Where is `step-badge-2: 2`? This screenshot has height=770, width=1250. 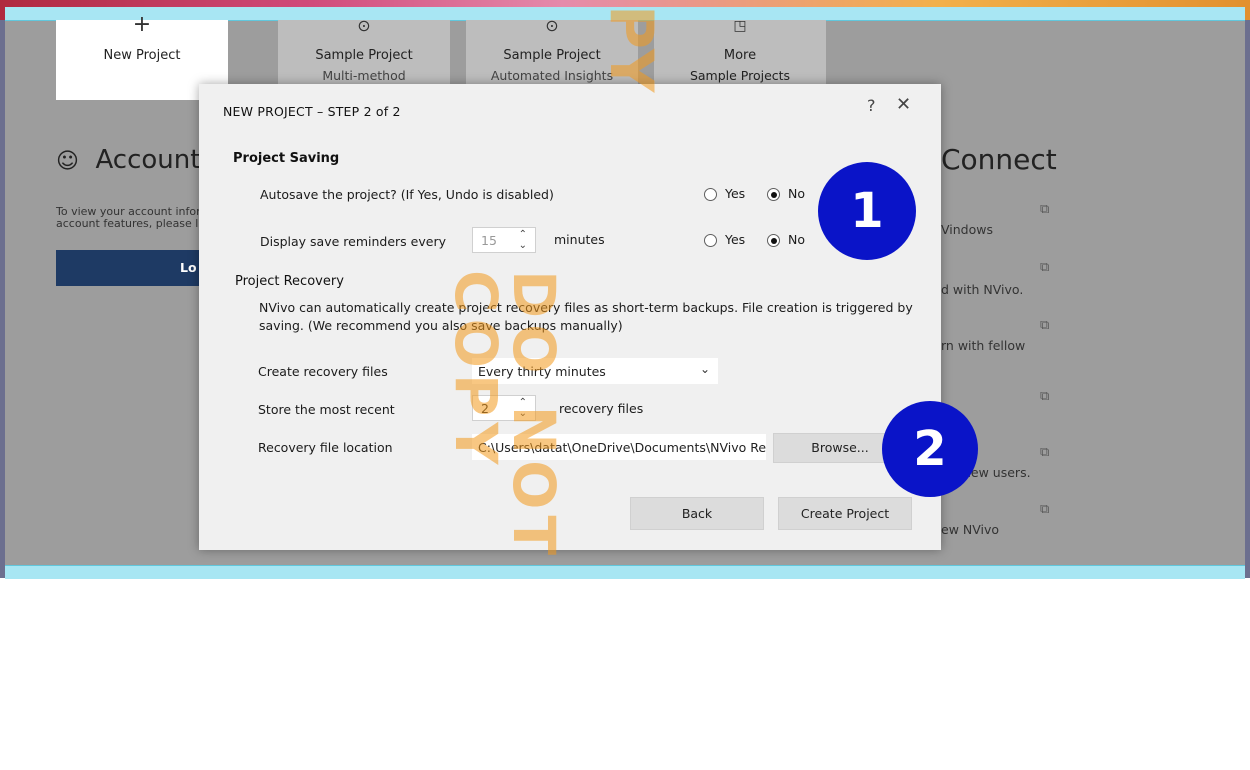 step-badge-2: 2 is located at coordinates (930, 449).